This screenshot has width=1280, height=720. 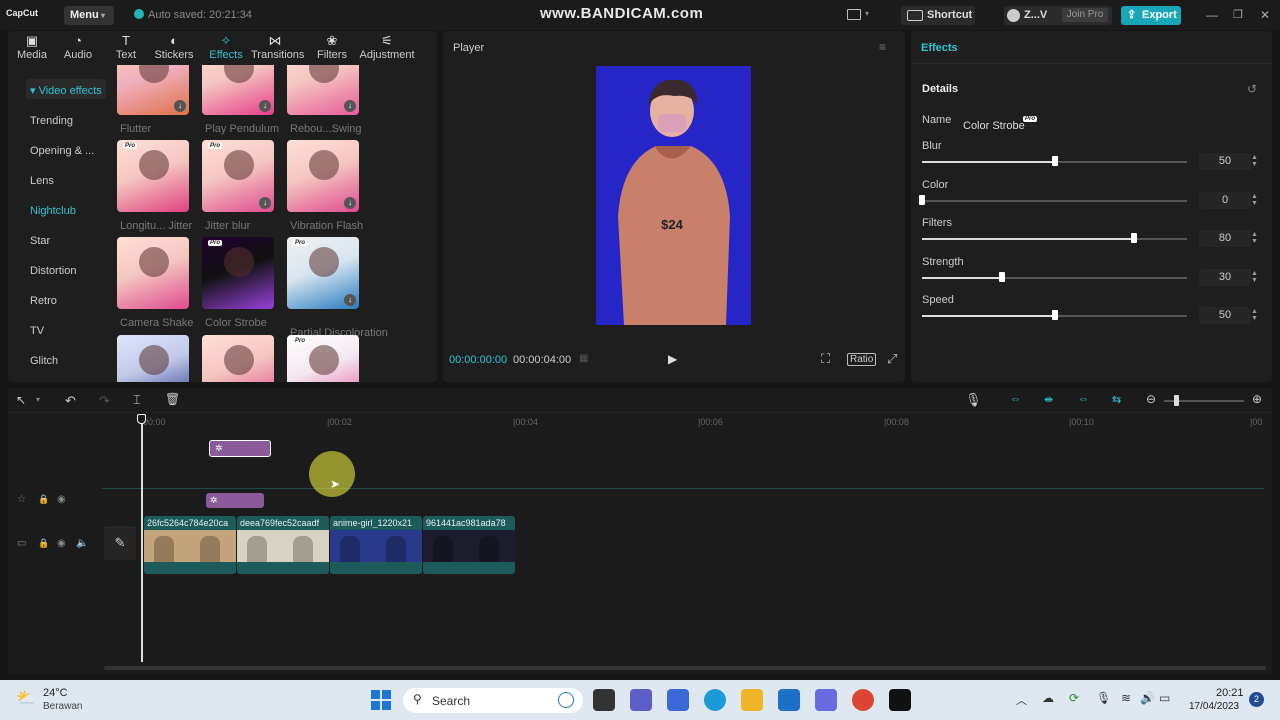 I want to click on split-icon: ⌶, so click(x=137, y=400).